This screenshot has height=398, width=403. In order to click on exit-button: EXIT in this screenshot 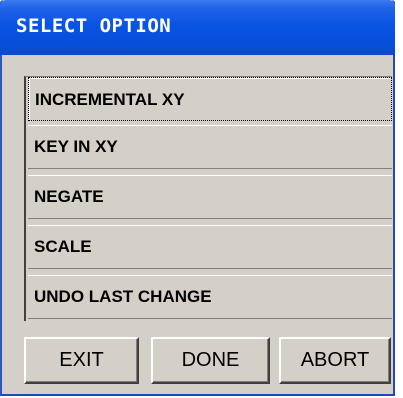, I will do `click(81, 360)`.